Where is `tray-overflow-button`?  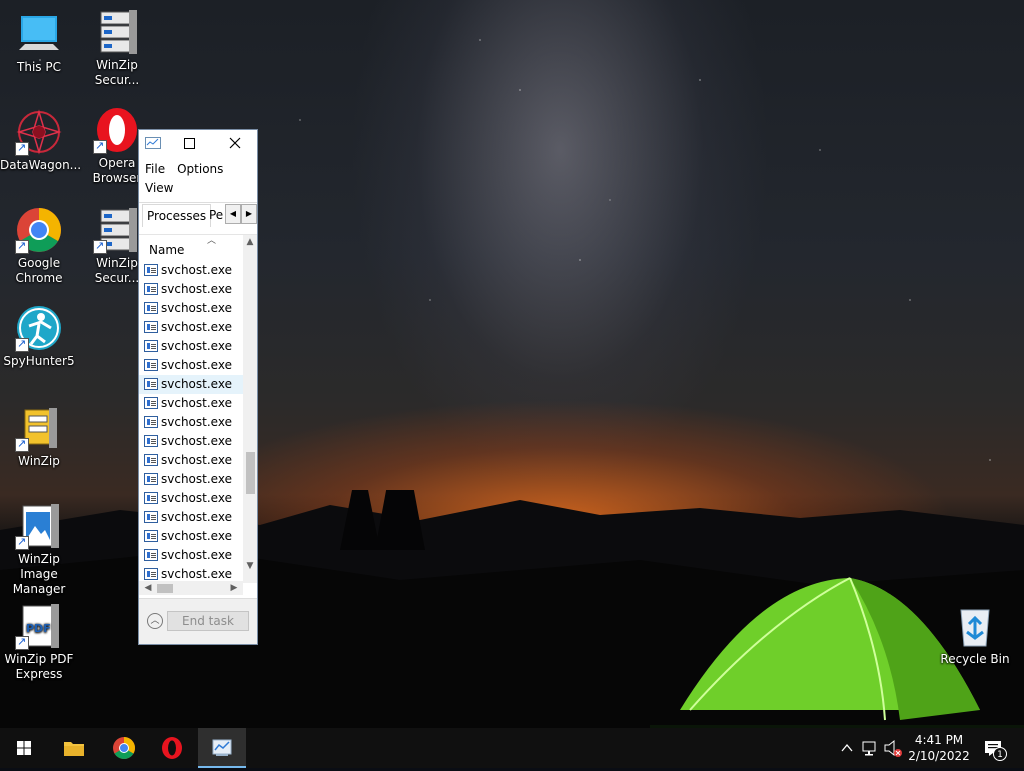 tray-overflow-button is located at coordinates (847, 748).